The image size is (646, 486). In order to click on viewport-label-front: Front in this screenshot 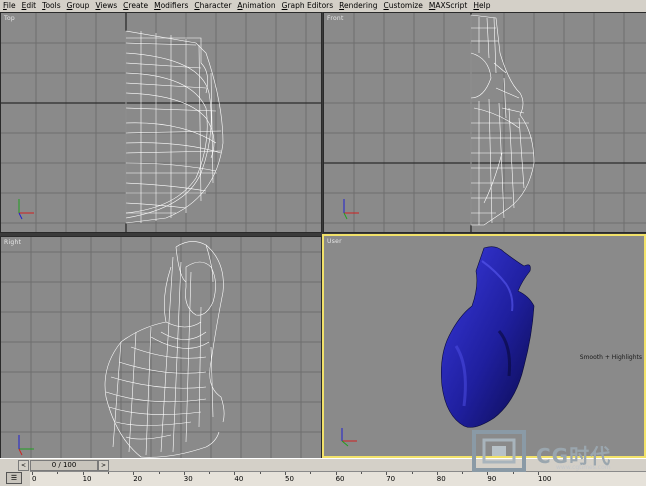, I will do `click(335, 18)`.